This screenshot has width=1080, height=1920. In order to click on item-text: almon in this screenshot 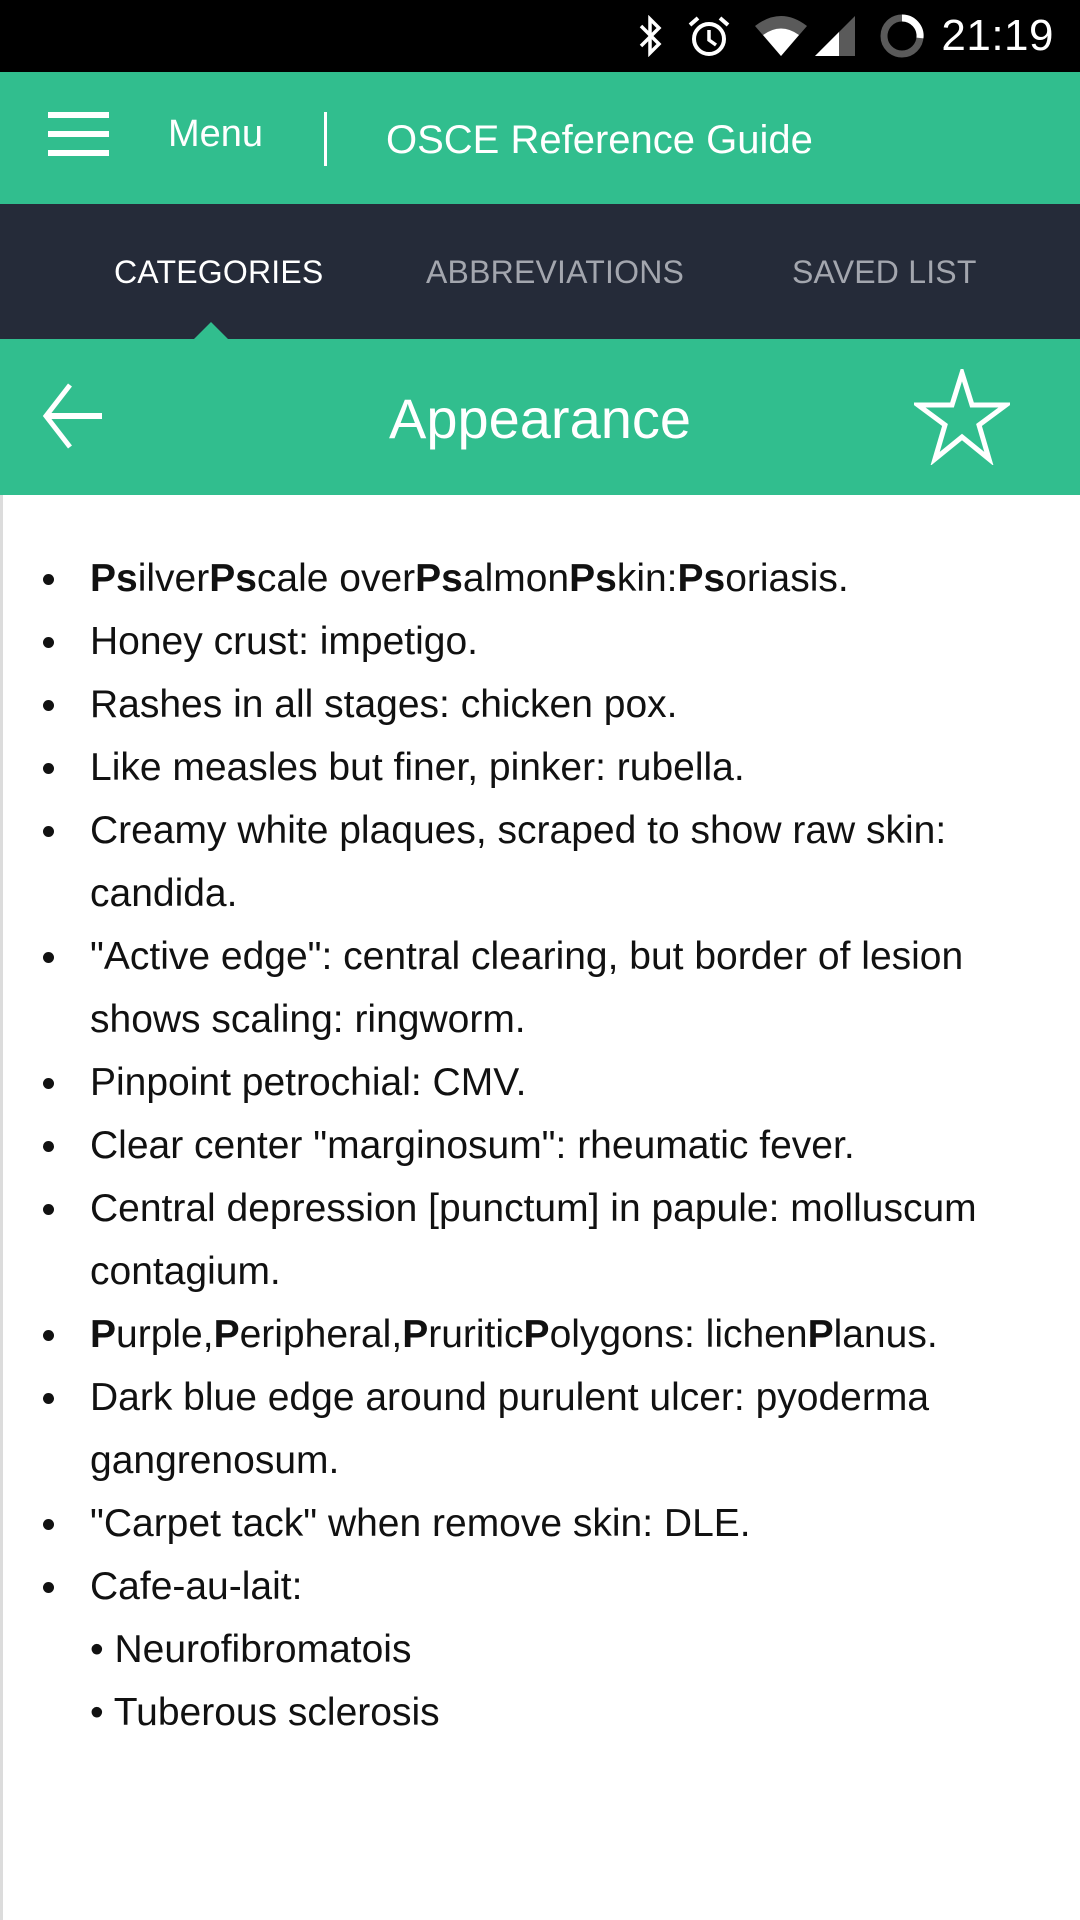, I will do `click(516, 578)`.